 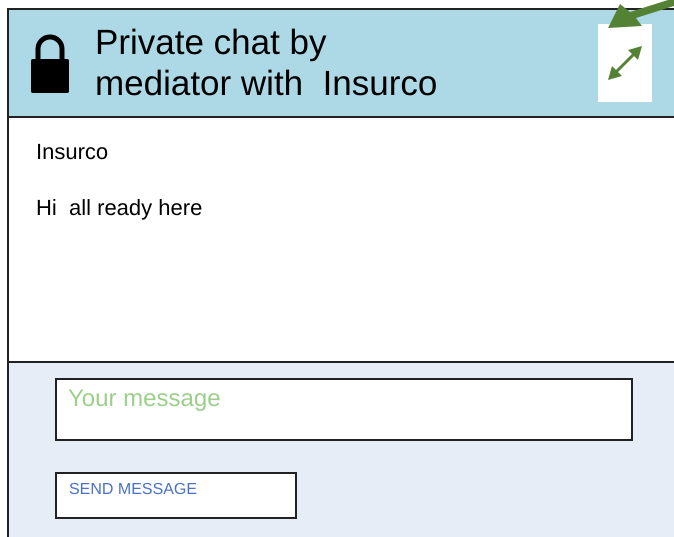 I want to click on pointer-arrow-icon, so click(x=641, y=15).